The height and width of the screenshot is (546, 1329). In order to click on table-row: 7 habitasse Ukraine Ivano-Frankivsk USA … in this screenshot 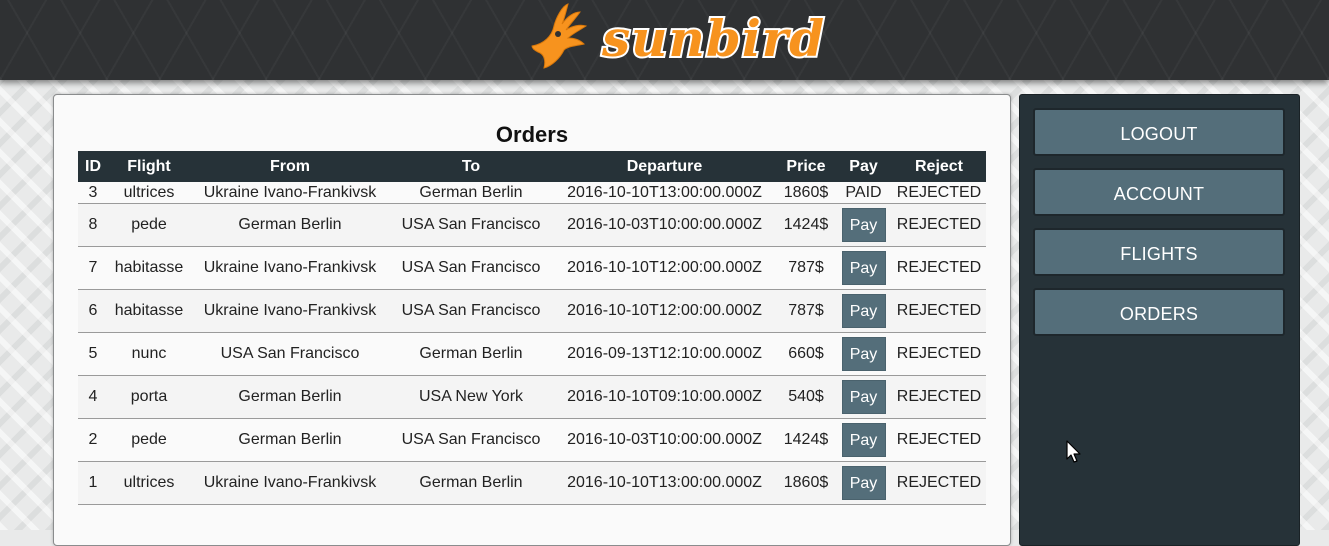, I will do `click(532, 268)`.